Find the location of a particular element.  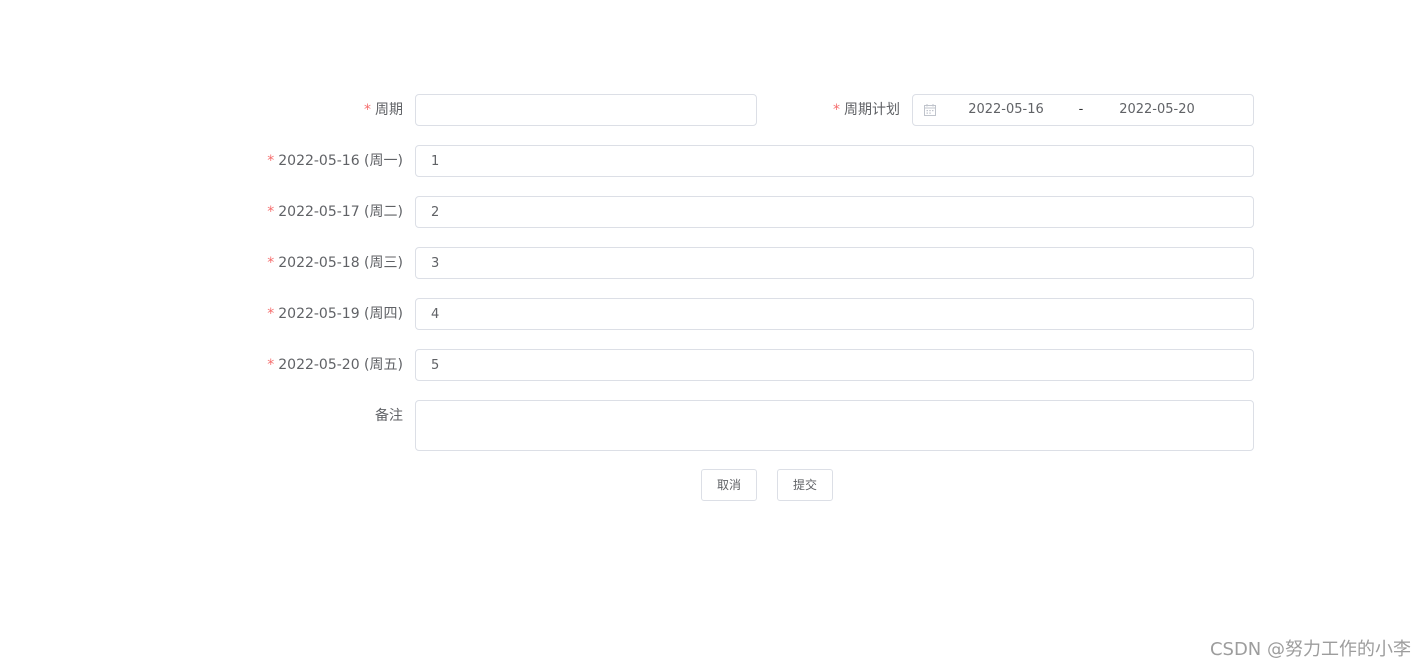

day-label-text: 2022-05-17 (周二) is located at coordinates (340, 212).